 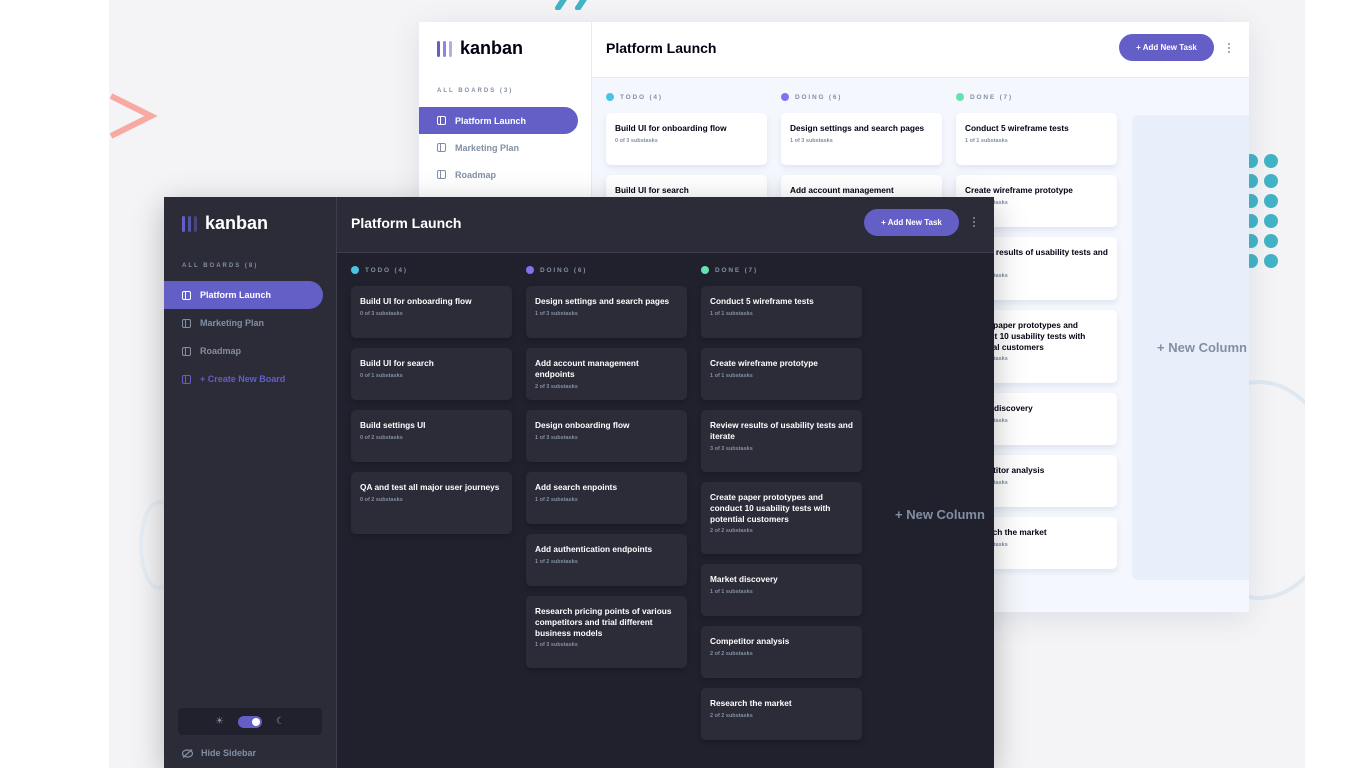 What do you see at coordinates (606, 436) in the screenshot?
I see `task-card: Design onboarding flow 1 of 3 substasks` at bounding box center [606, 436].